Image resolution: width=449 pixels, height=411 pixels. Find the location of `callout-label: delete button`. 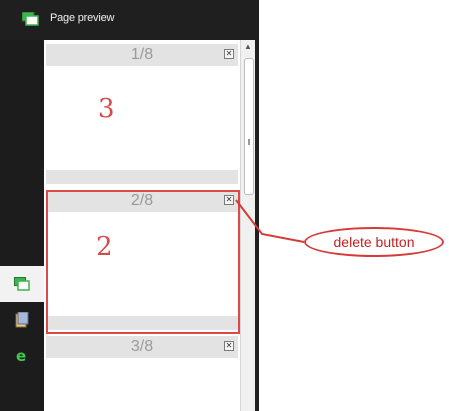

callout-label: delete button is located at coordinates (374, 242).